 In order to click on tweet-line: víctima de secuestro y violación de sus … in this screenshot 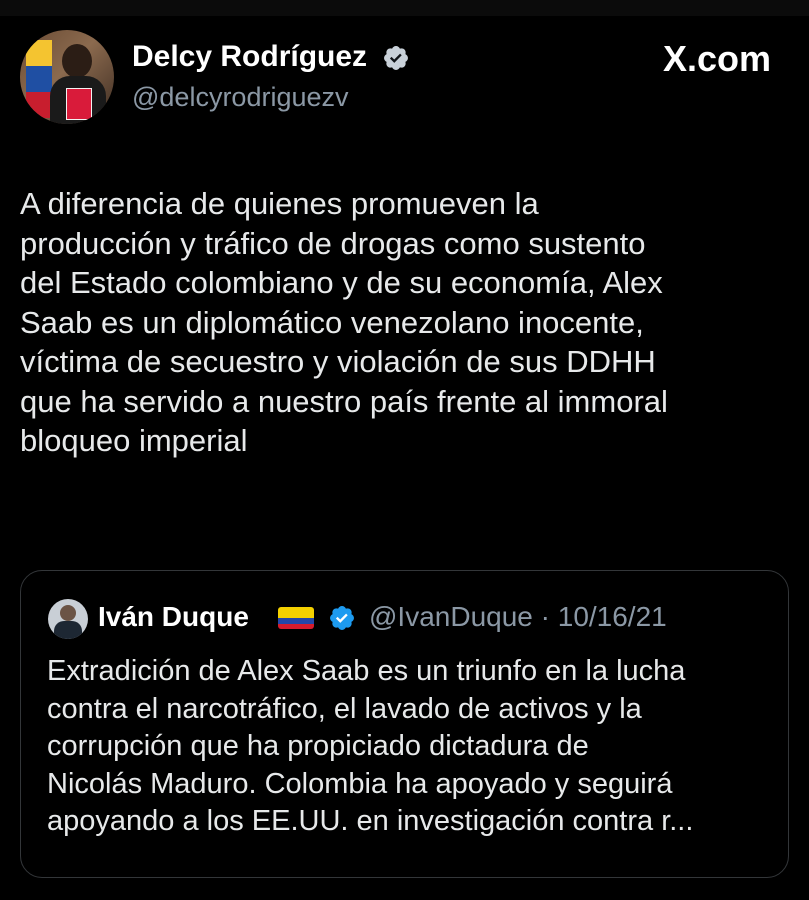, I will do `click(338, 361)`.